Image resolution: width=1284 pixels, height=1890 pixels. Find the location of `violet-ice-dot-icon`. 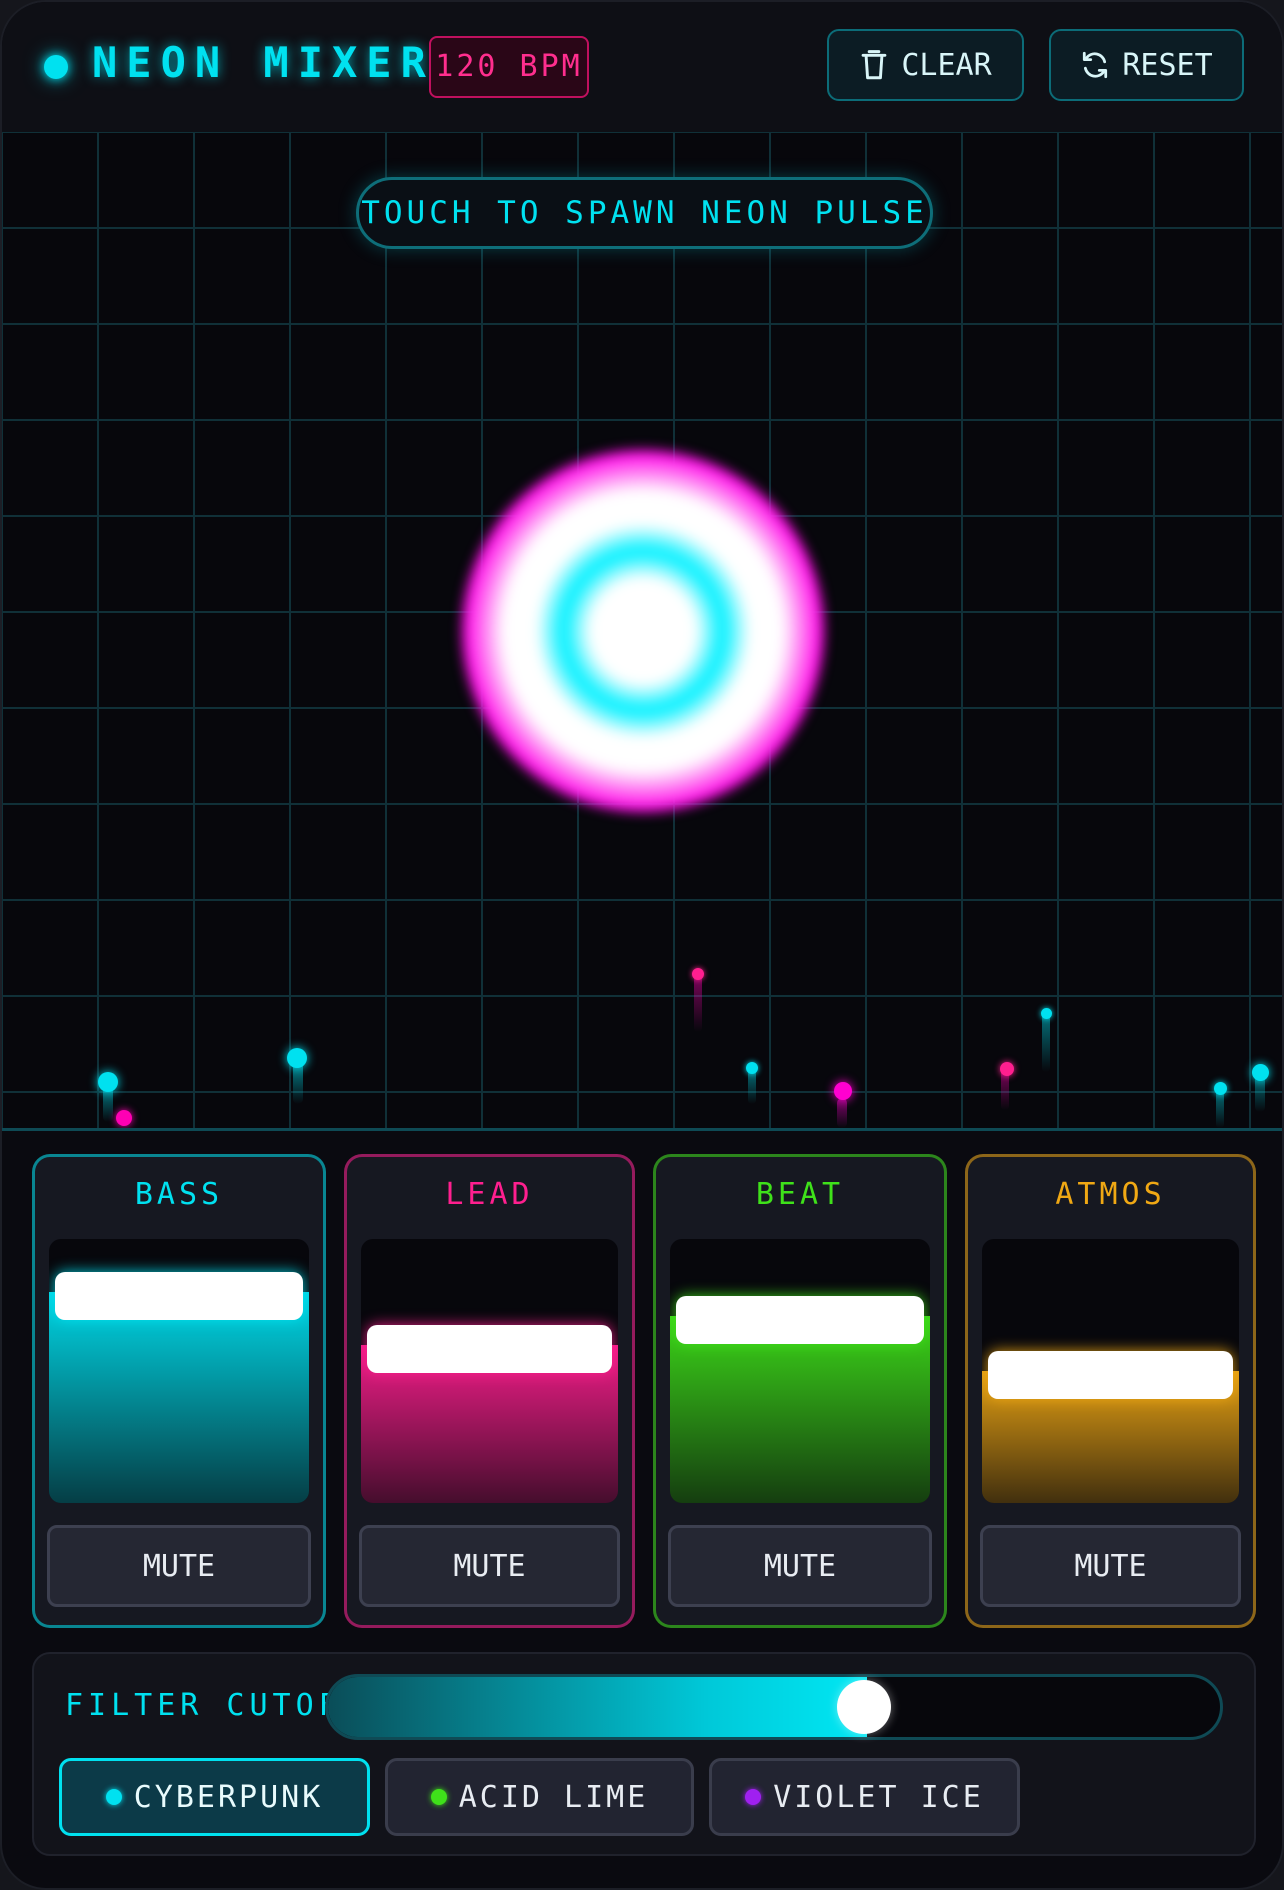

violet-ice-dot-icon is located at coordinates (753, 1797).